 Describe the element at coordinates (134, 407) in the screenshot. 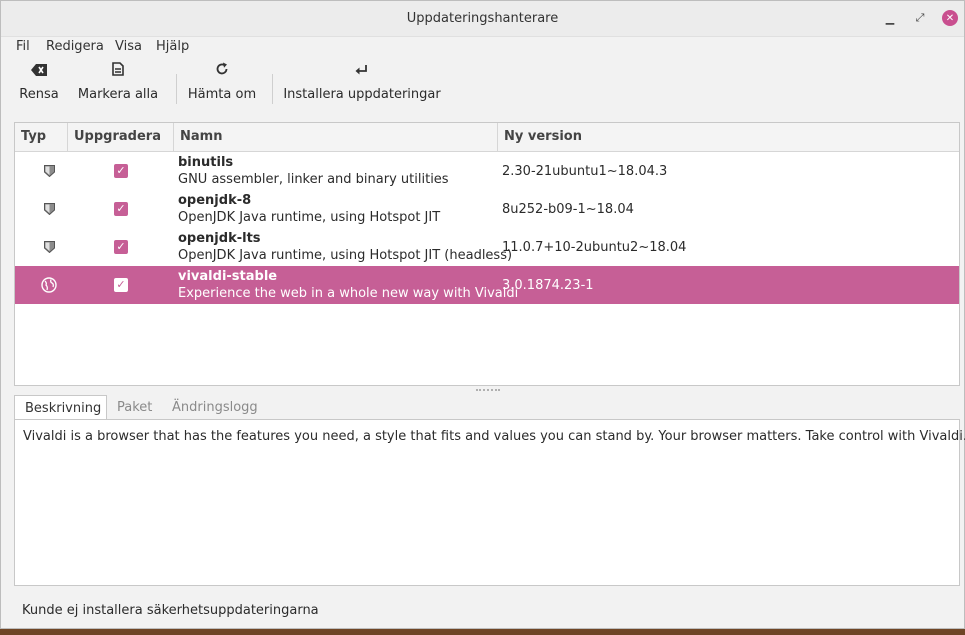

I see `tab-packages: Paket` at that location.